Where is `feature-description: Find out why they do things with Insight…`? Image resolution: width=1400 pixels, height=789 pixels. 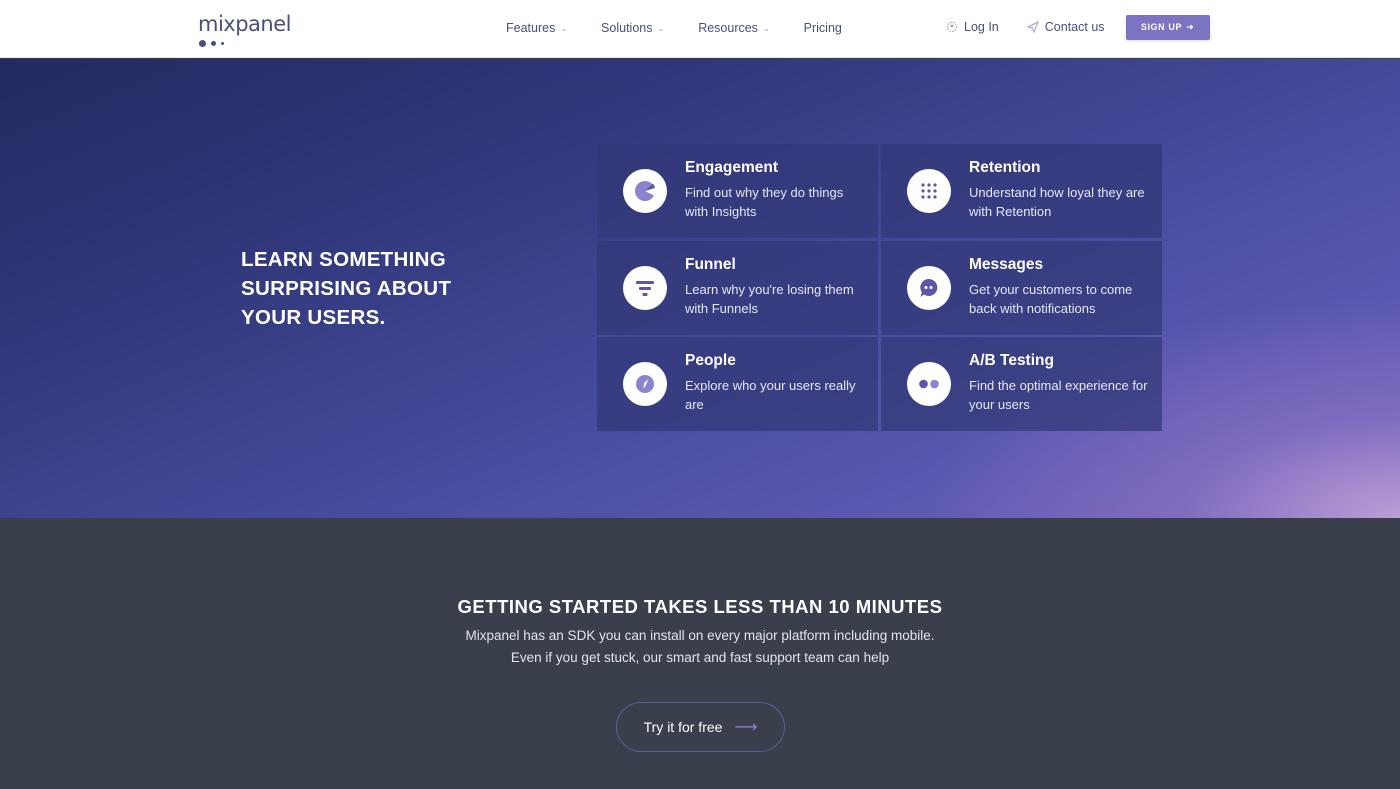 feature-description: Find out why they do things with Insight… is located at coordinates (764, 202).